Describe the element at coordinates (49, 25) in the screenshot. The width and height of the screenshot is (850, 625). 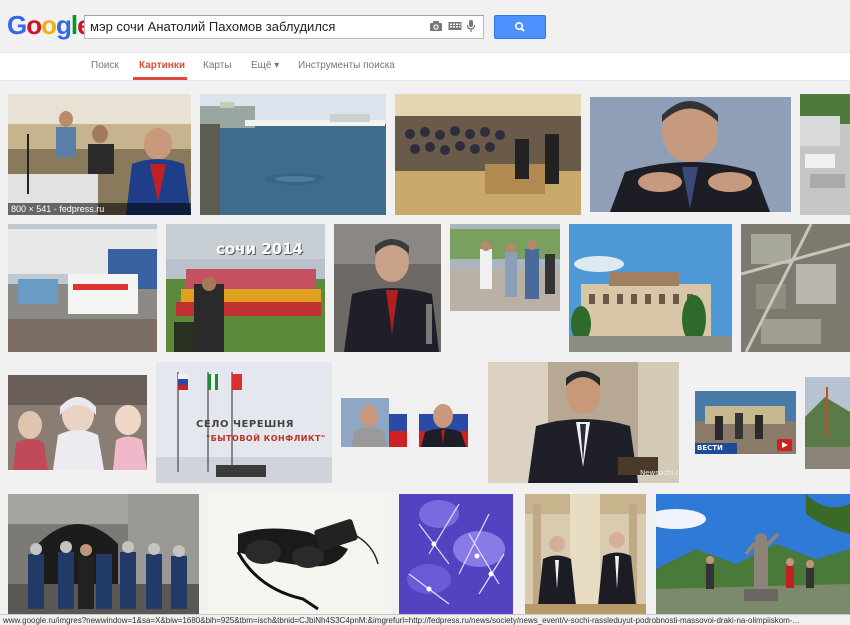
I see `google-logo: Google` at that location.